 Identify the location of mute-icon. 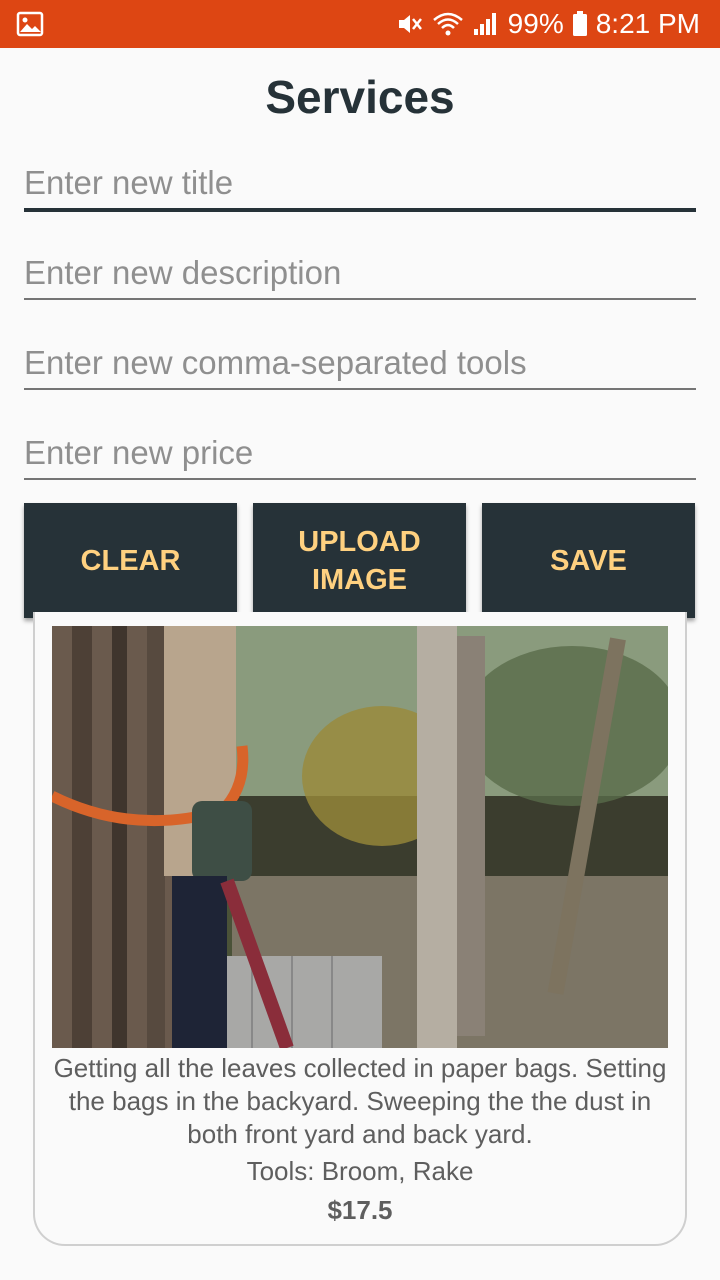
(410, 24).